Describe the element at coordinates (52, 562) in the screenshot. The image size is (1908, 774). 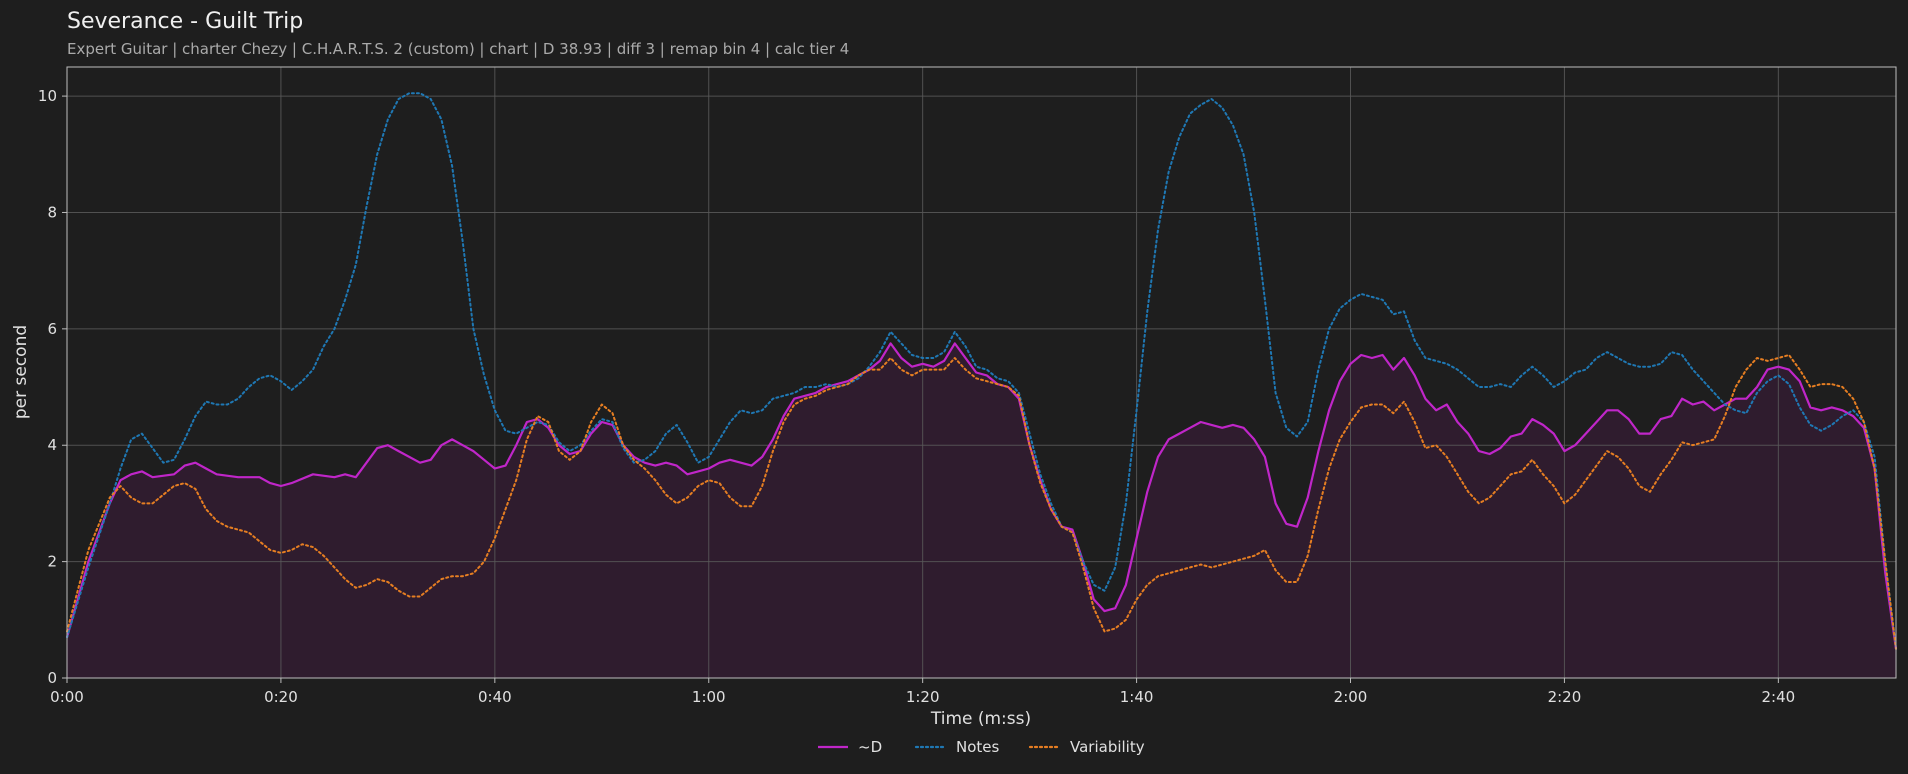
I see `y-tick-label: 2` at that location.